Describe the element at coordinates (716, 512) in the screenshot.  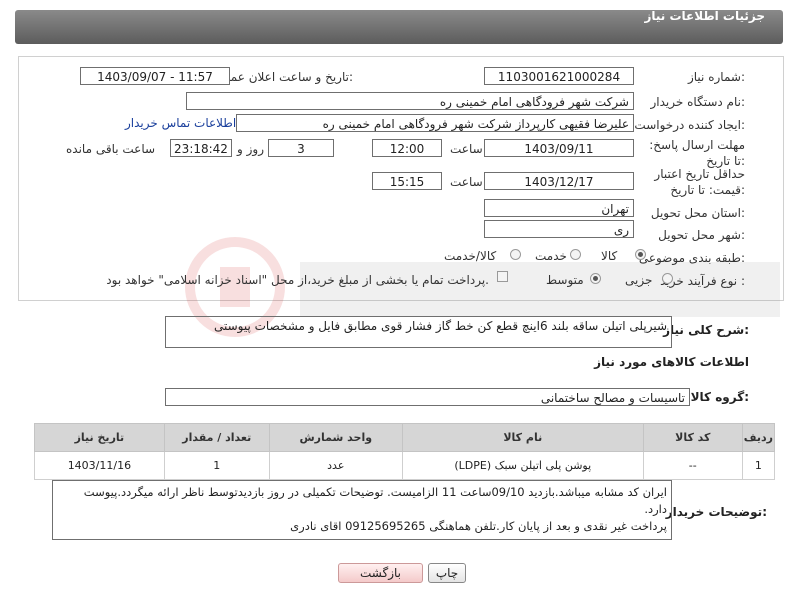
I see `buyer-notes-label: توضیحات خریدار:` at that location.